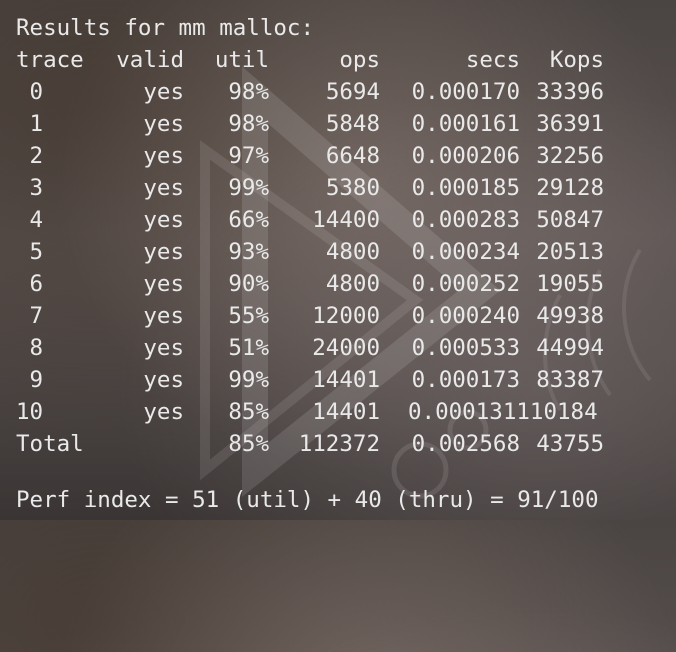 Image resolution: width=676 pixels, height=652 pixels. What do you see at coordinates (30, 380) in the screenshot?
I see `trace-id: 9` at bounding box center [30, 380].